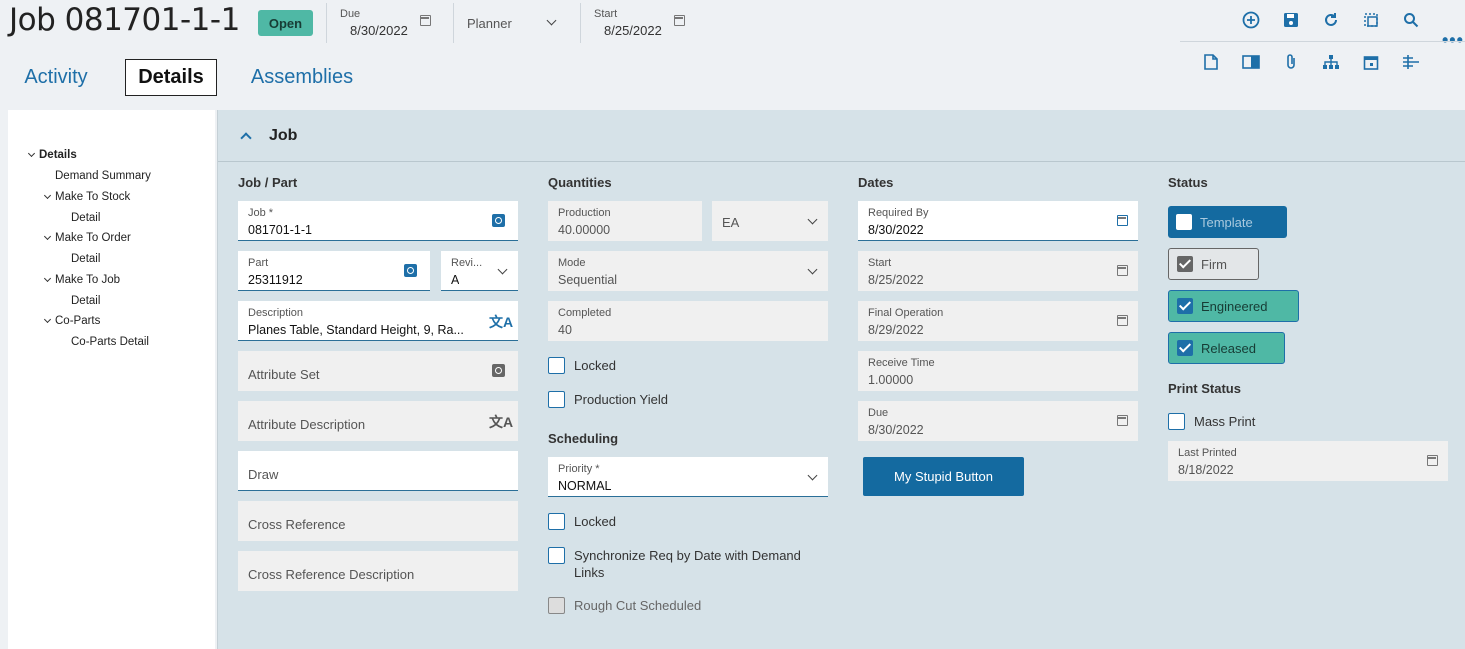  What do you see at coordinates (891, 380) in the screenshot?
I see `receive-time-value: 1.00000` at bounding box center [891, 380].